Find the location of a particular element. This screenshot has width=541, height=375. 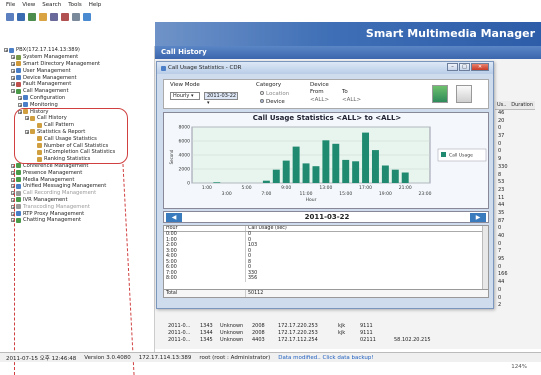

tree-item: + System Management is located at coordinates (77, 57).